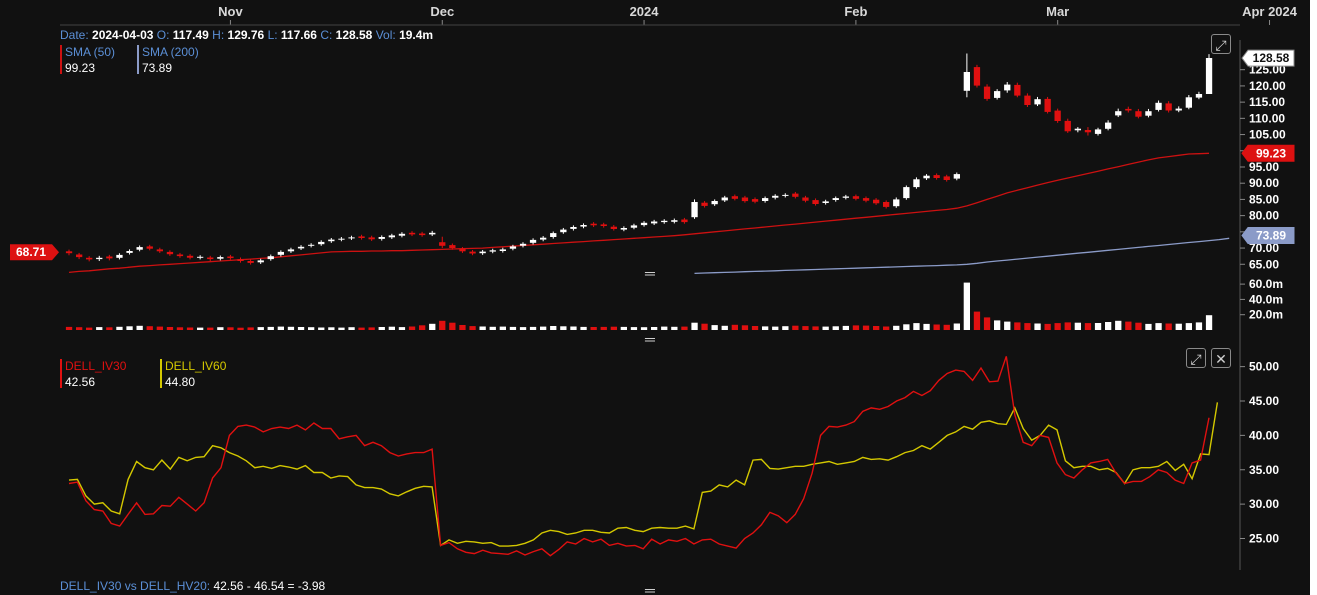 The width and height of the screenshot is (1317, 595). I want to click on iv-y-tick-label: 40.00, so click(1264, 435).